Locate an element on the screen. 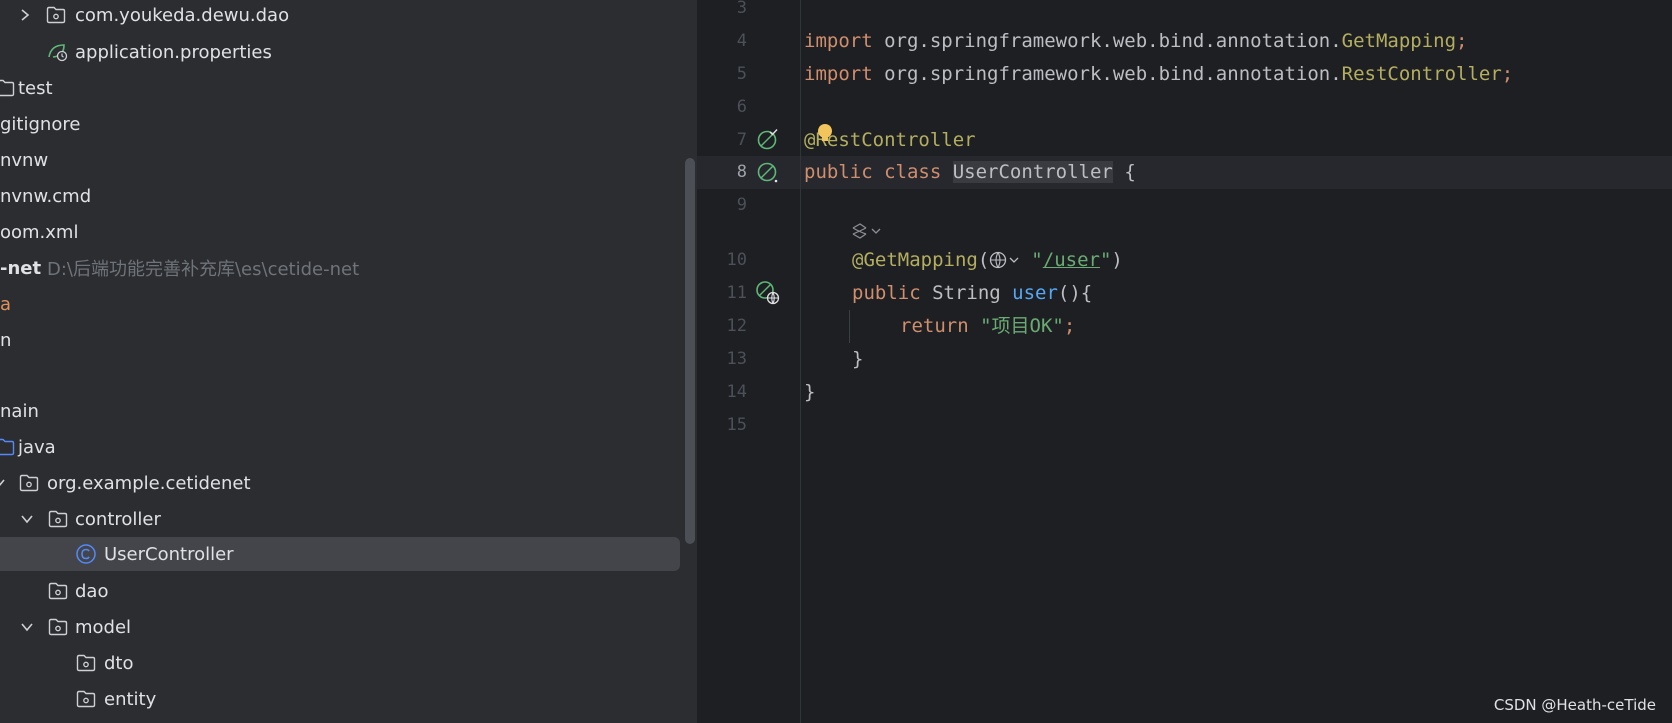 This screenshot has height=723, width=1672. tree-item-cetide-net-module: -net D:\后端功能完善补充库\es\cetide-net is located at coordinates (340, 268).